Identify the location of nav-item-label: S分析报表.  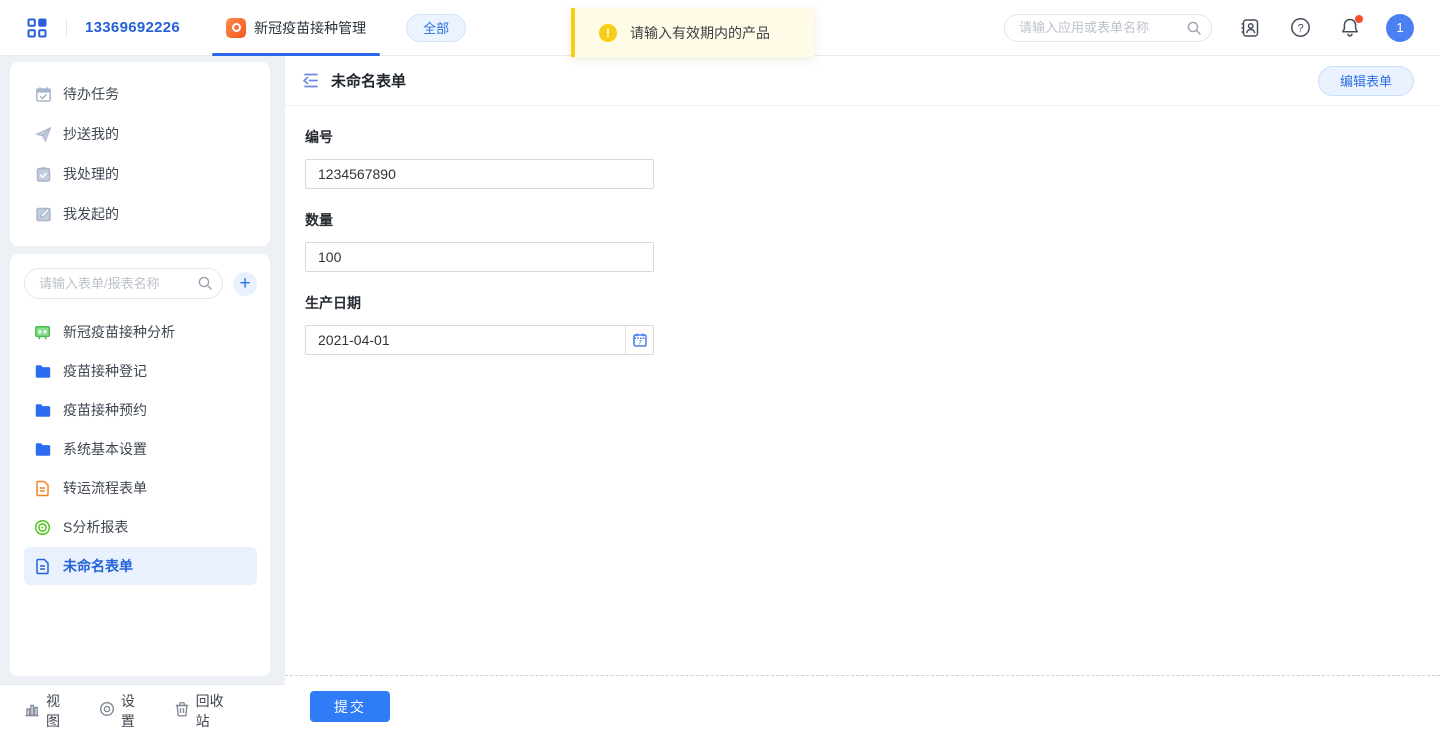
(96, 527).